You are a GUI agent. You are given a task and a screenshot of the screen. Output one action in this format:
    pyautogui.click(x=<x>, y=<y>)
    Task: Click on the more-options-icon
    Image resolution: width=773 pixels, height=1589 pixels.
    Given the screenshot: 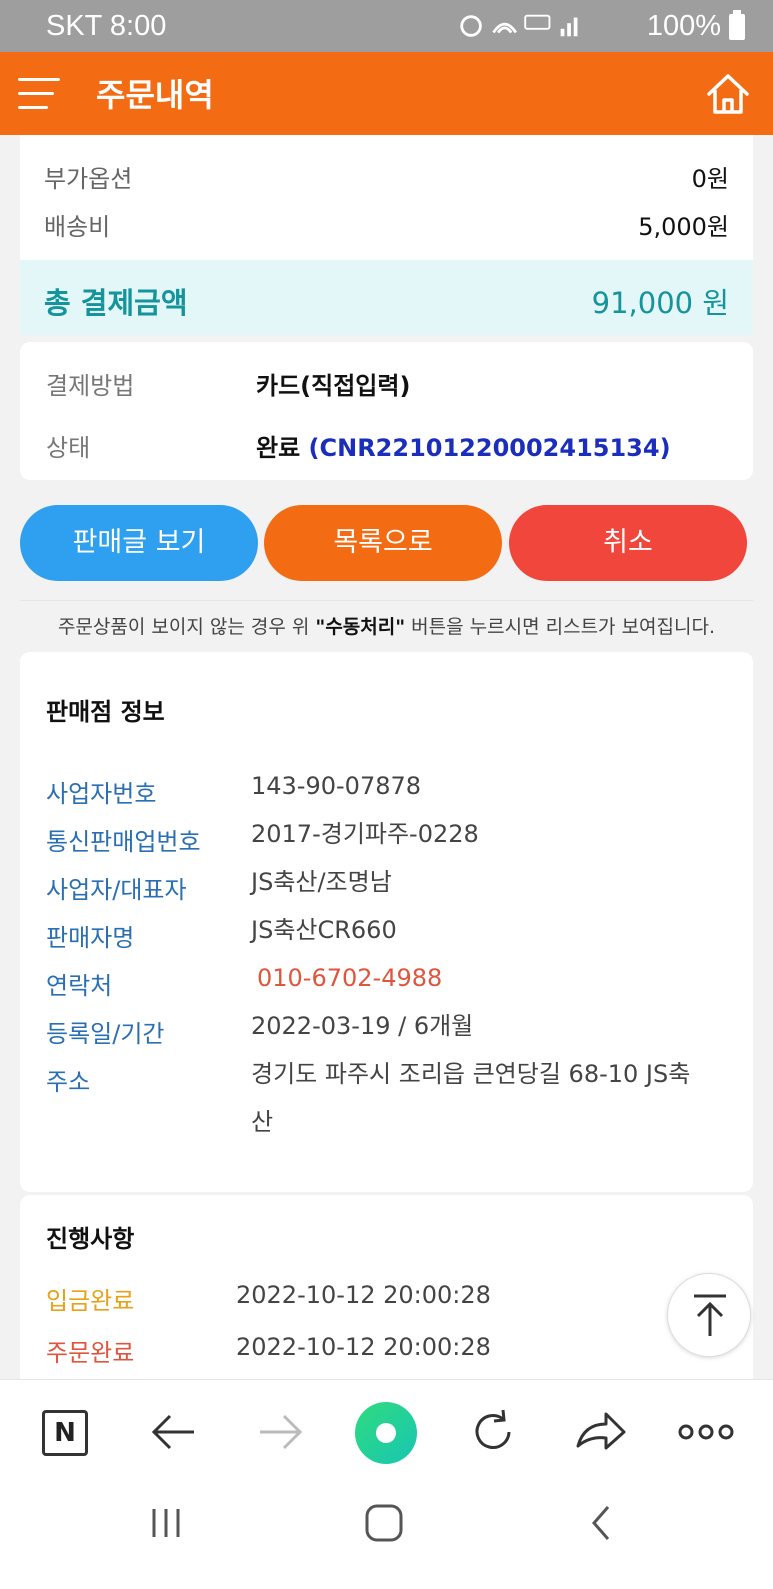 What is the action you would take?
    pyautogui.click(x=706, y=1432)
    